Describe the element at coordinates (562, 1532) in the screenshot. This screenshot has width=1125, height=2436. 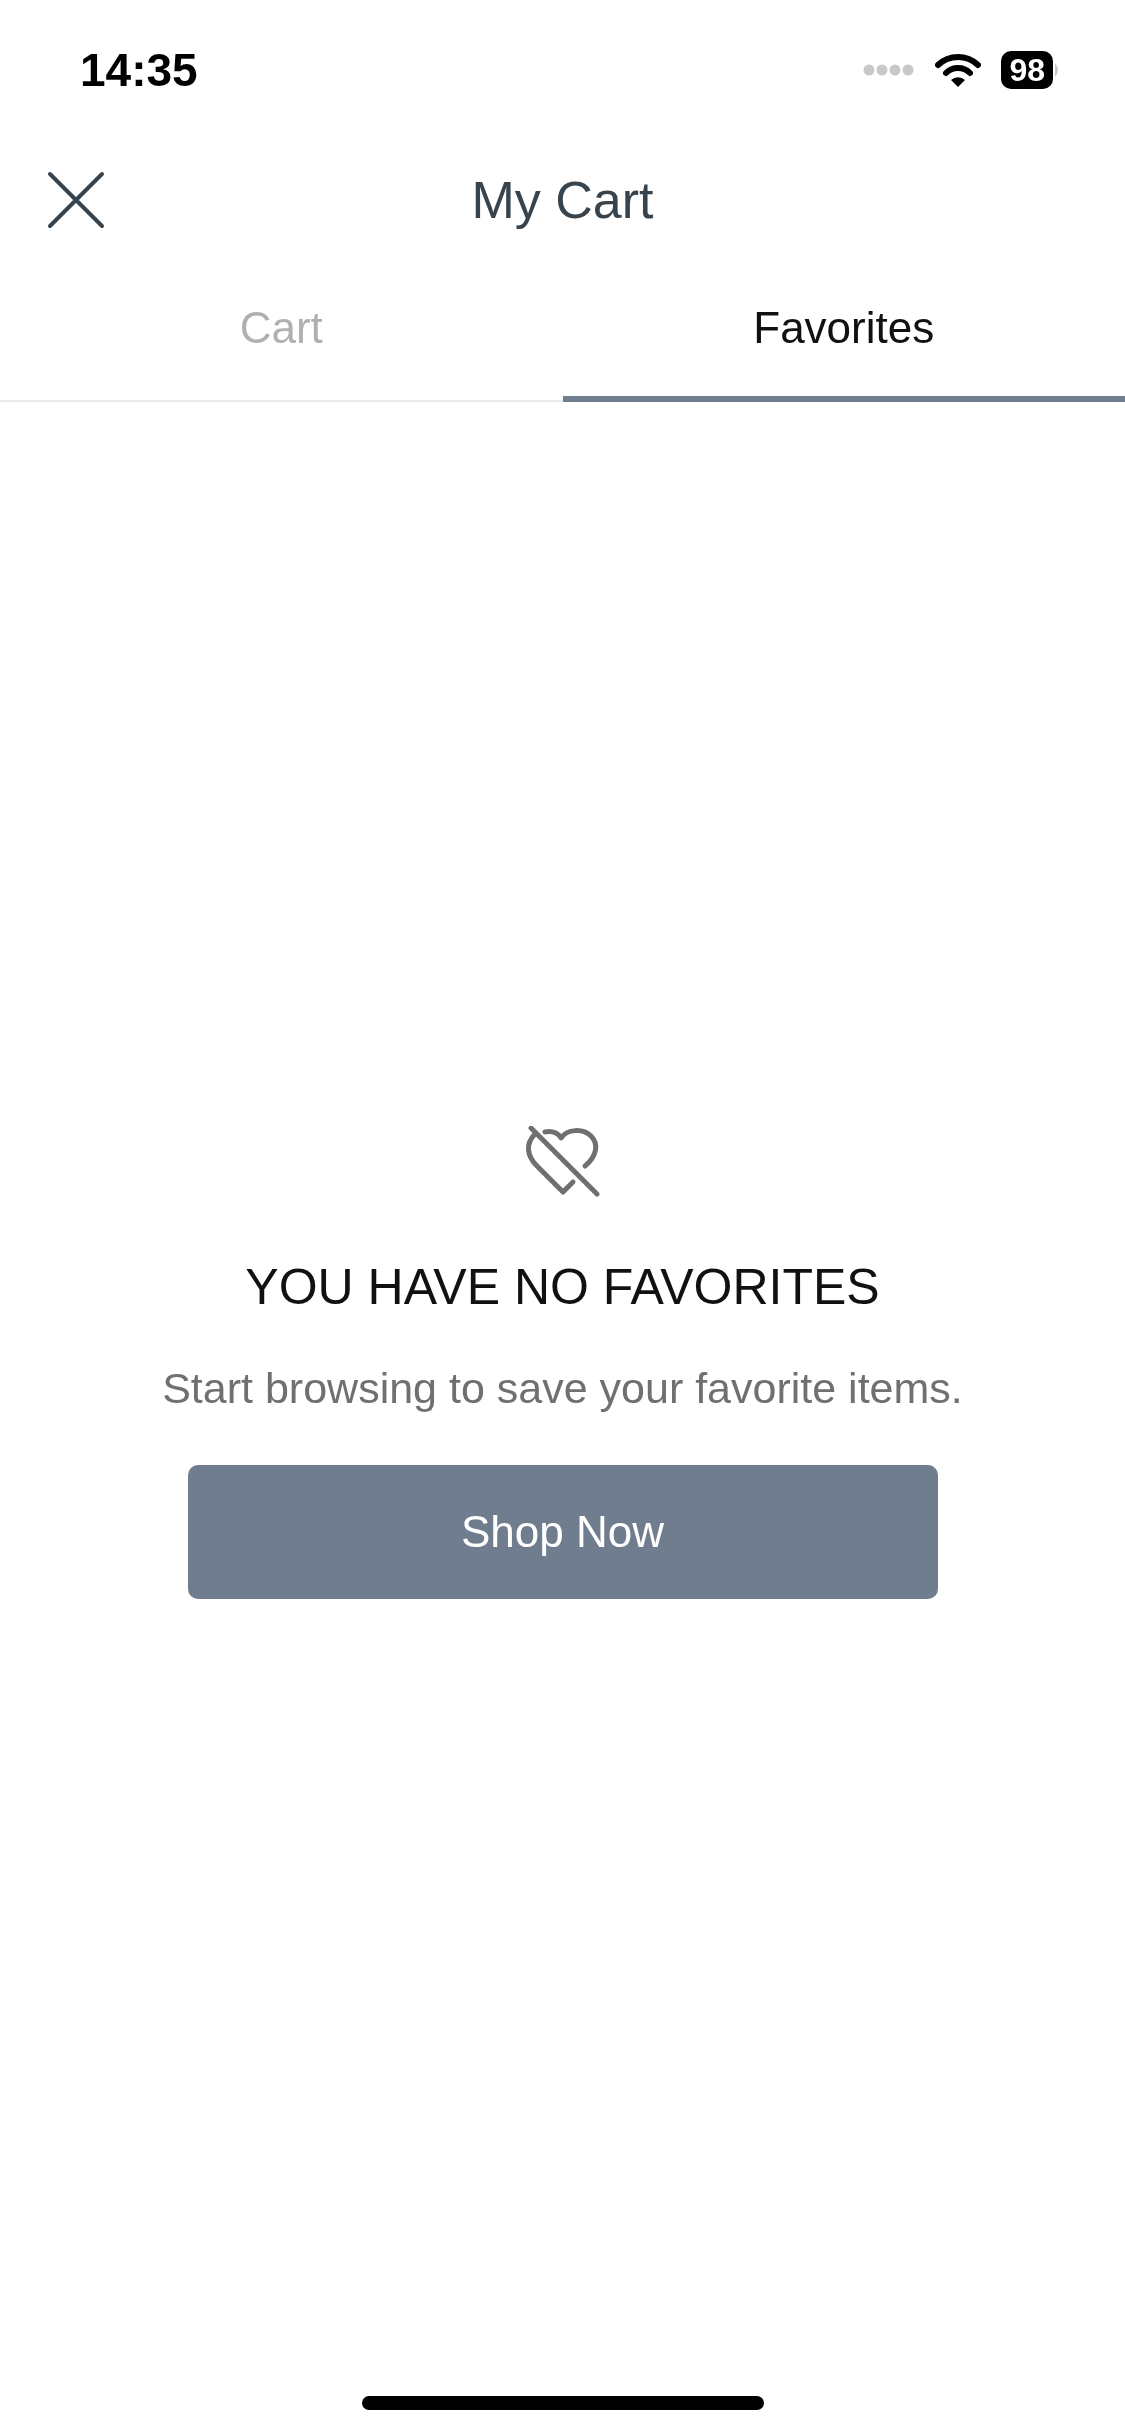
I see `shop-now-button: Shop Now` at that location.